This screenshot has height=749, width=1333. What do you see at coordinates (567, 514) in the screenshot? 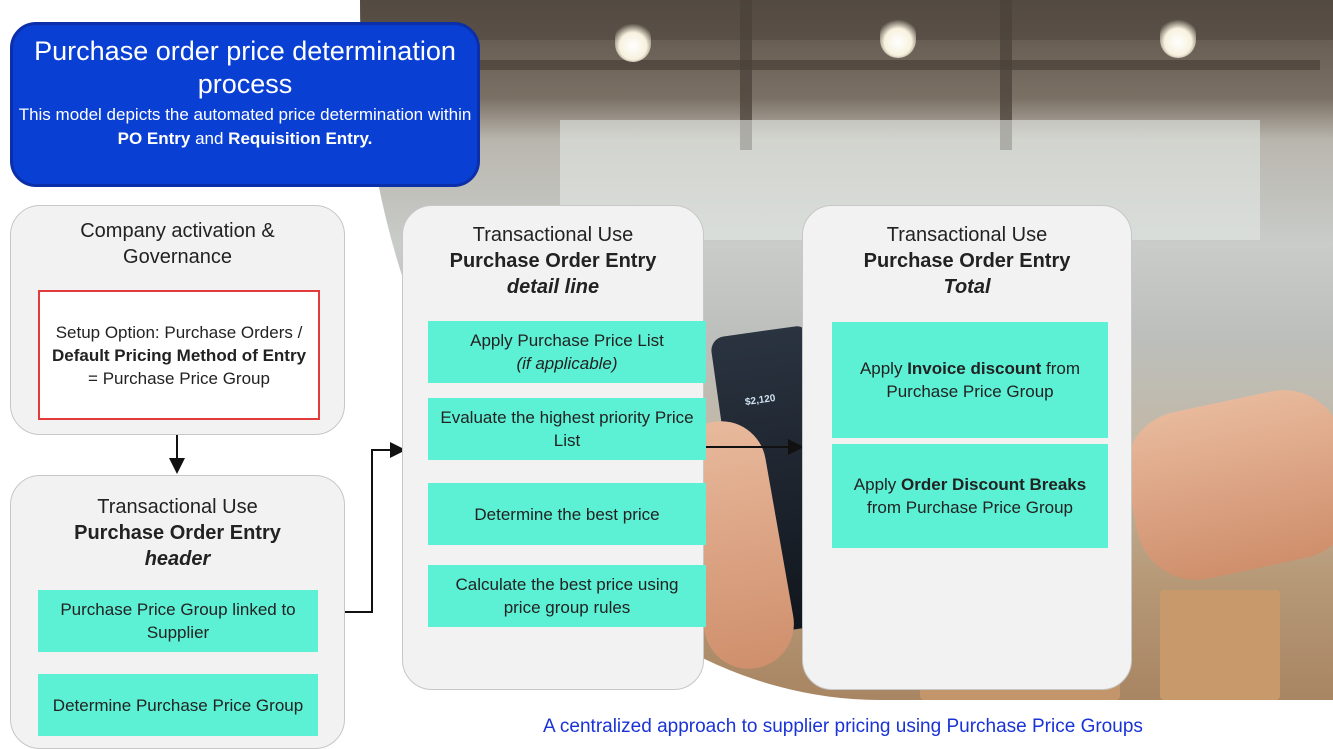
I see `step-determine-best-price: Determine the best price` at bounding box center [567, 514].